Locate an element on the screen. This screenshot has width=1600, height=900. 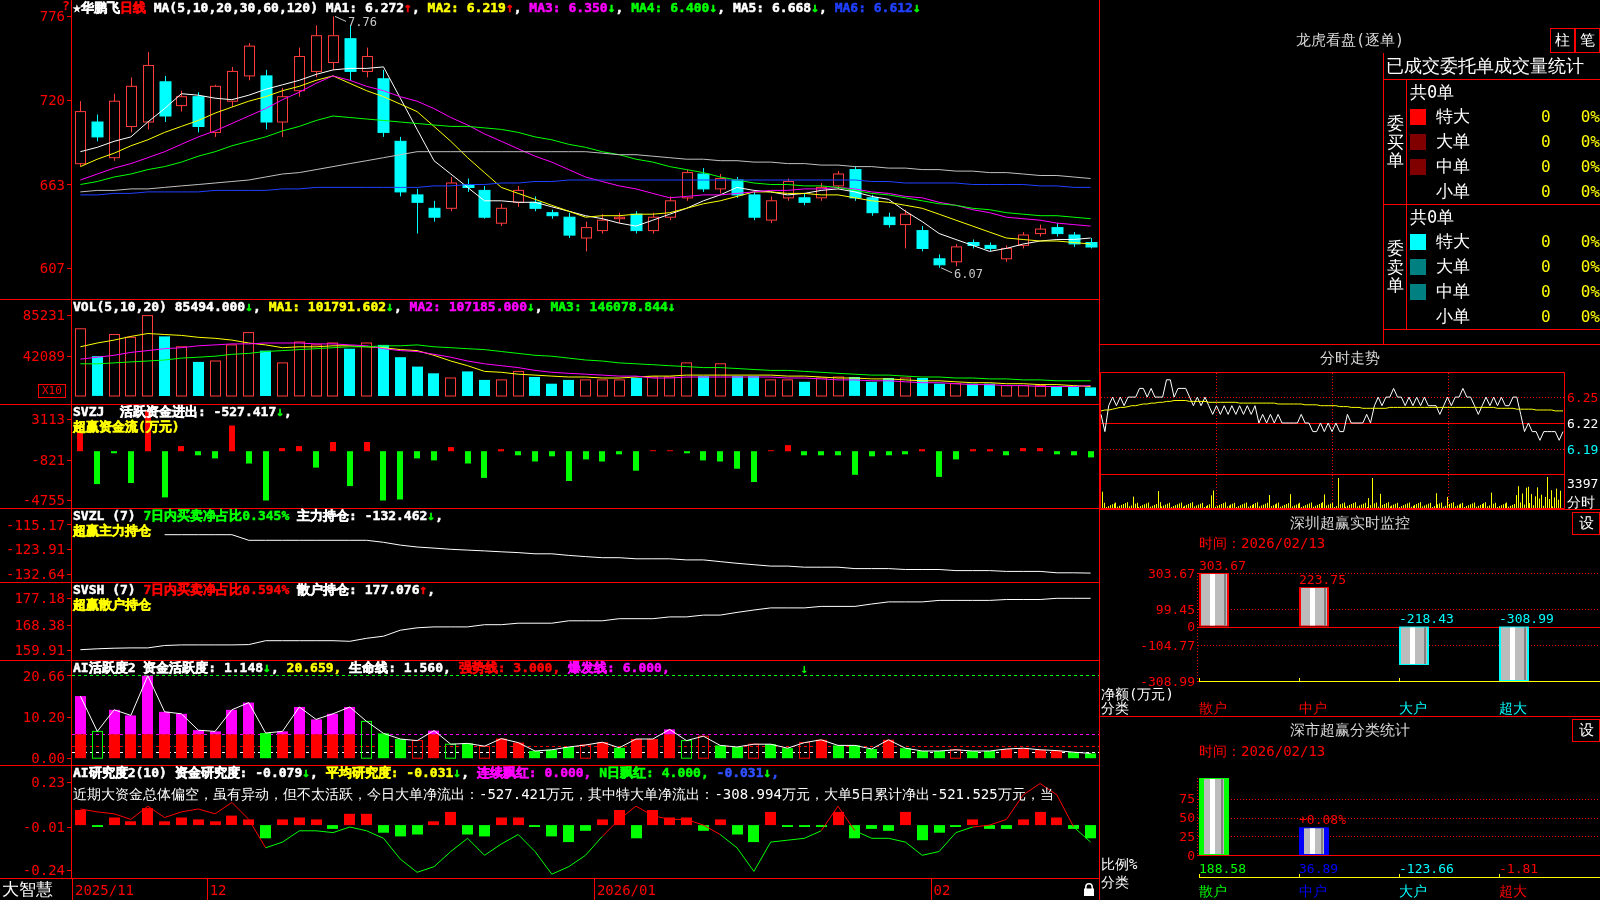
axis-label: 3113 is located at coordinates (48, 419).